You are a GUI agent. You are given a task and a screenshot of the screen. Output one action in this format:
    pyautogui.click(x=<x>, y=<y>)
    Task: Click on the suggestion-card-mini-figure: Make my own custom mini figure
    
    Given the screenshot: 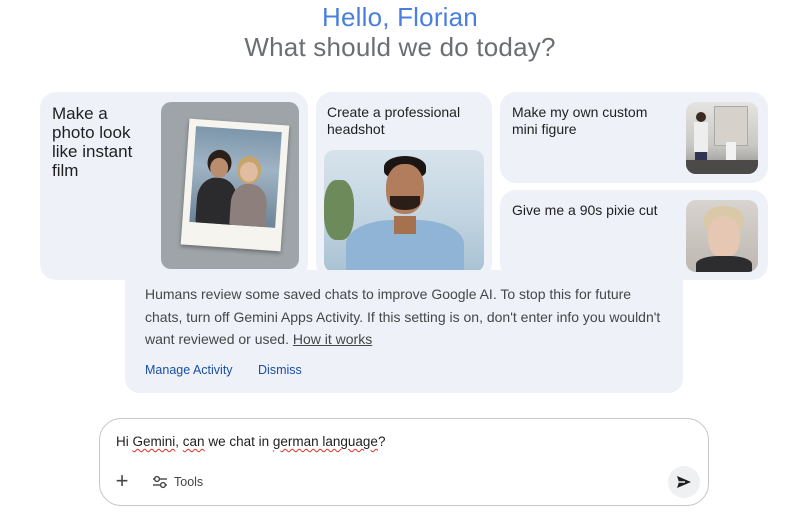 What is the action you would take?
    pyautogui.click(x=634, y=137)
    